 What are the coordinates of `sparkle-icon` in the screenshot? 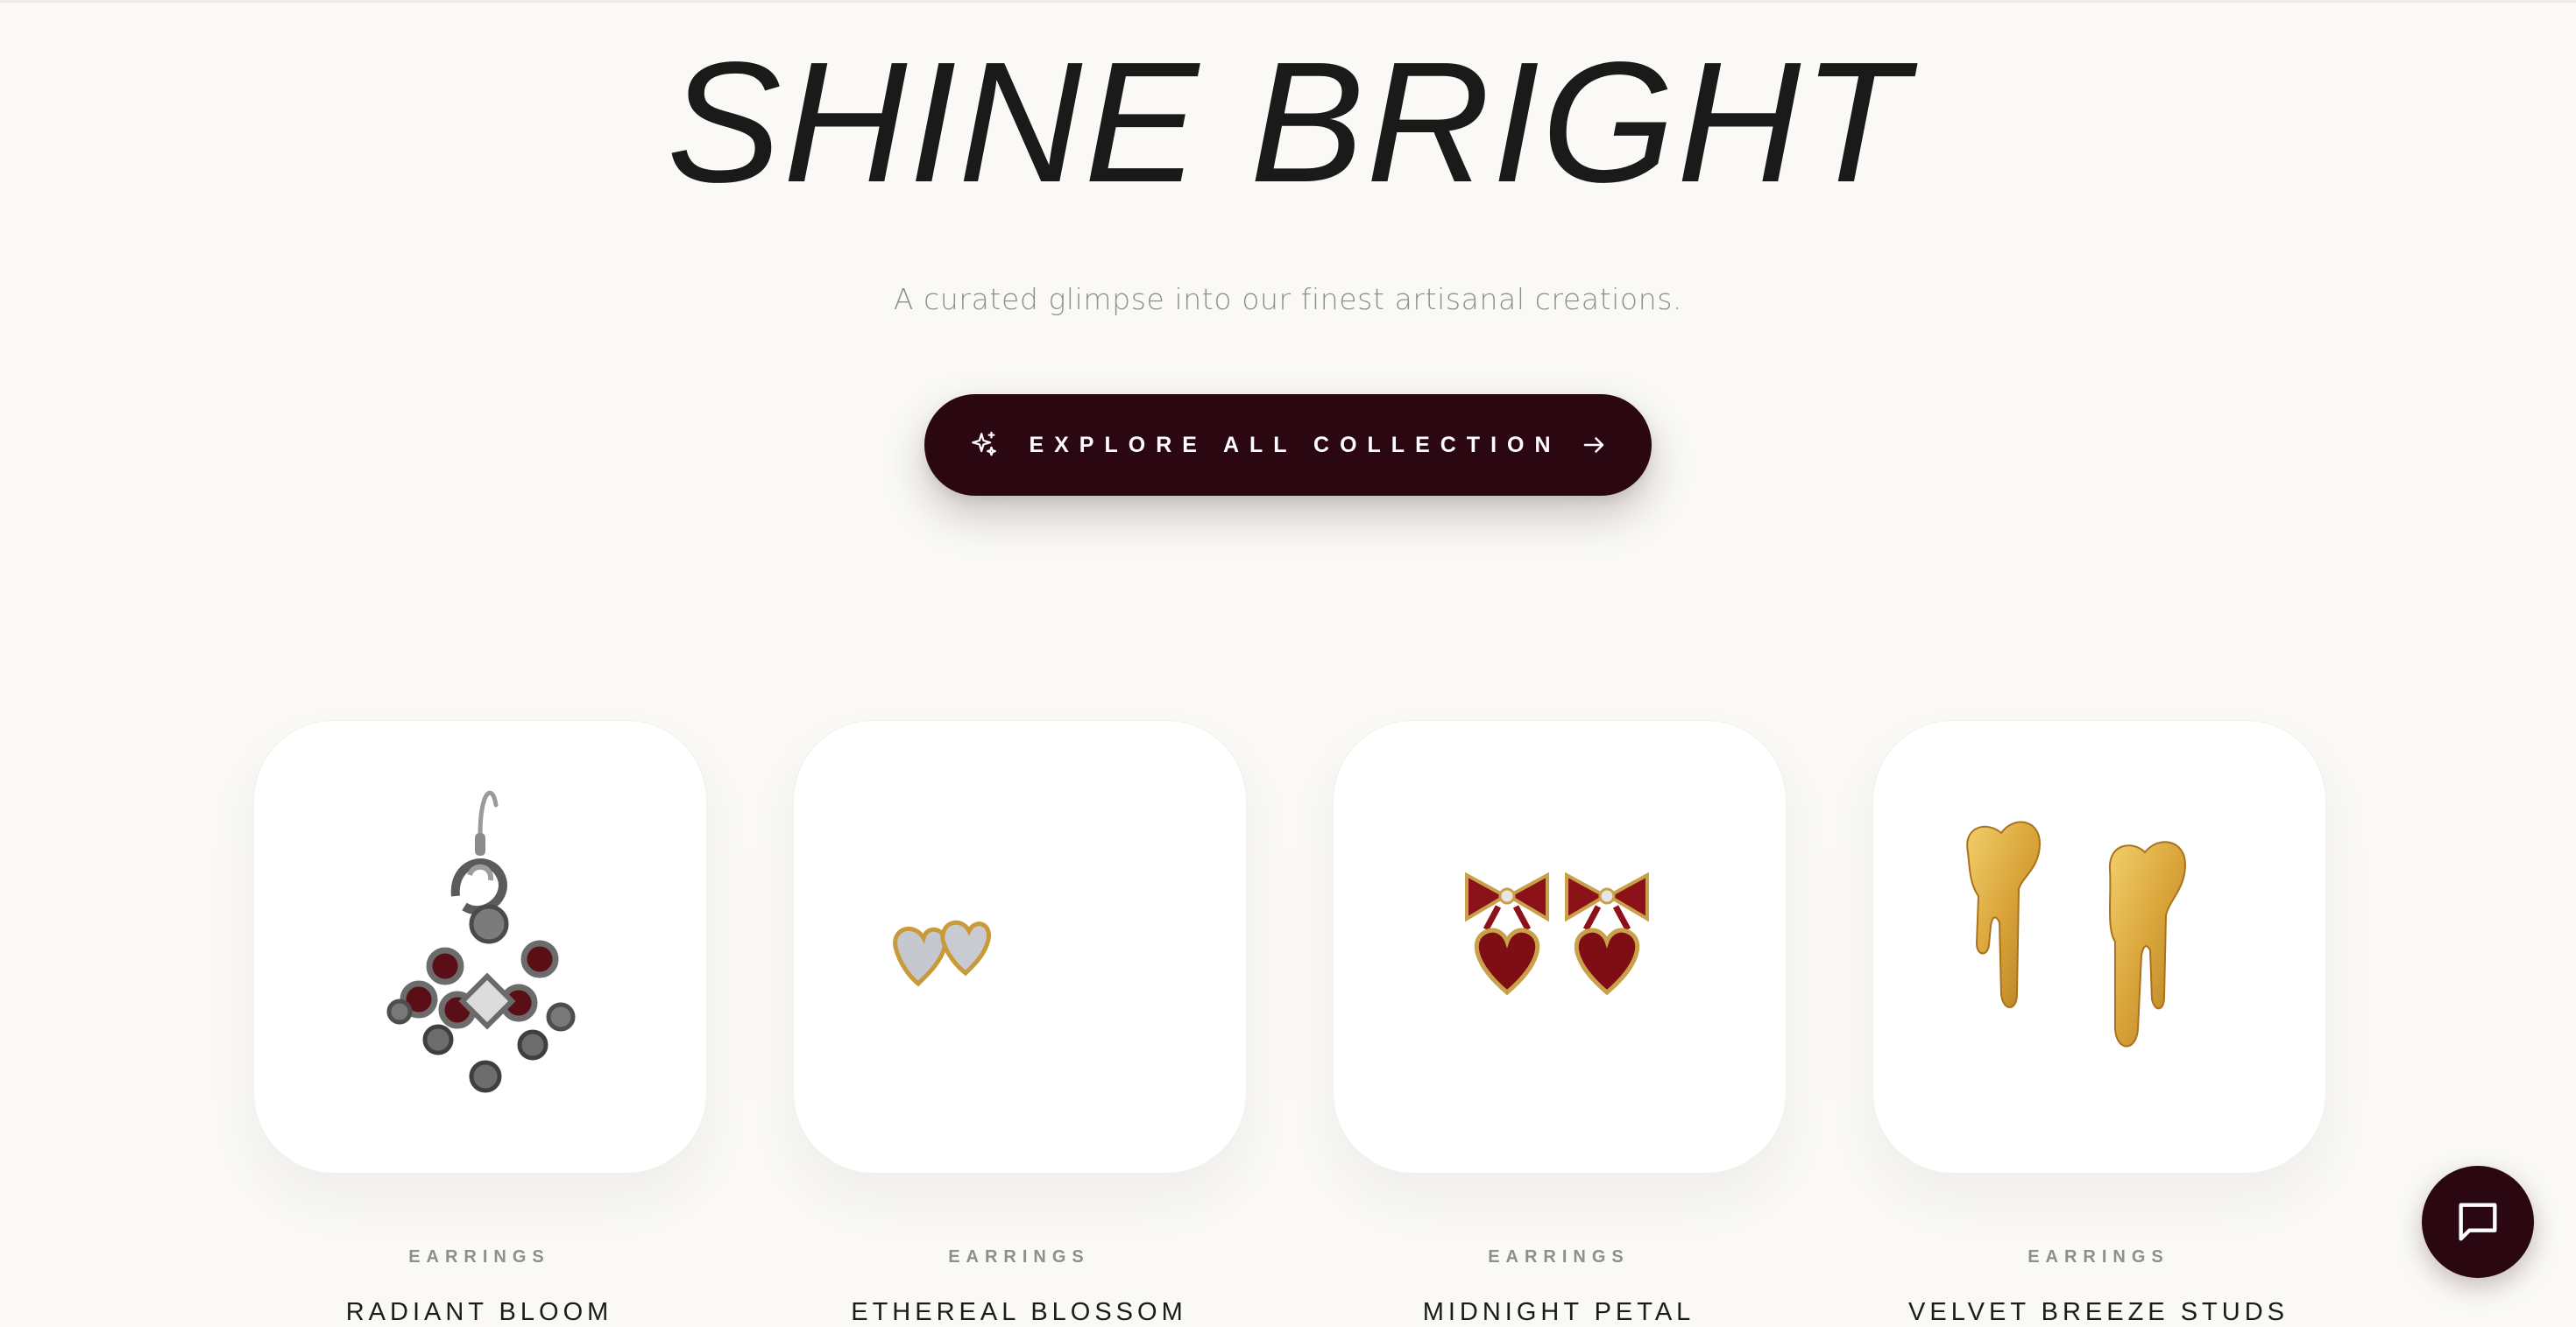 It's located at (984, 445).